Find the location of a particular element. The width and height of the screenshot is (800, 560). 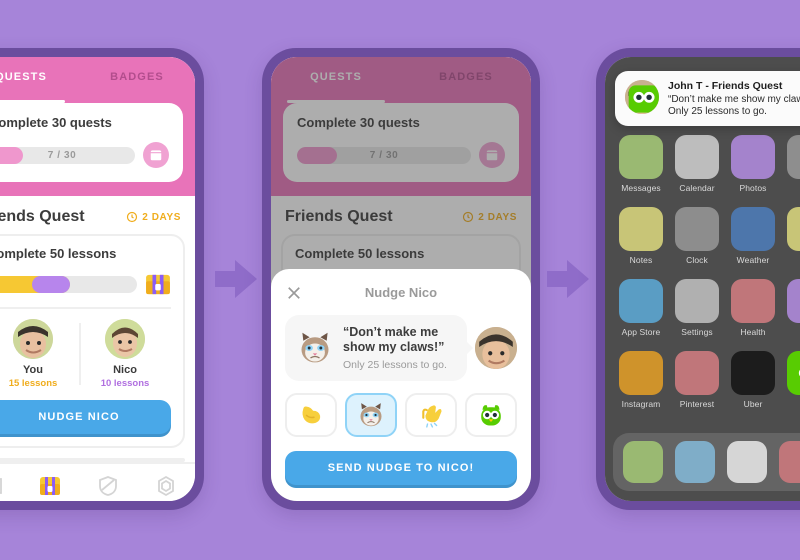

reaction-duo-owl is located at coordinates (491, 415).